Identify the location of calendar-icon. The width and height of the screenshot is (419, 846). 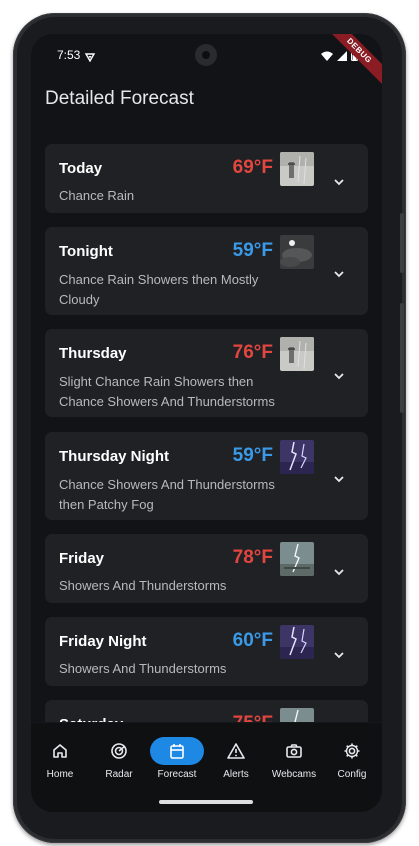
(177, 751).